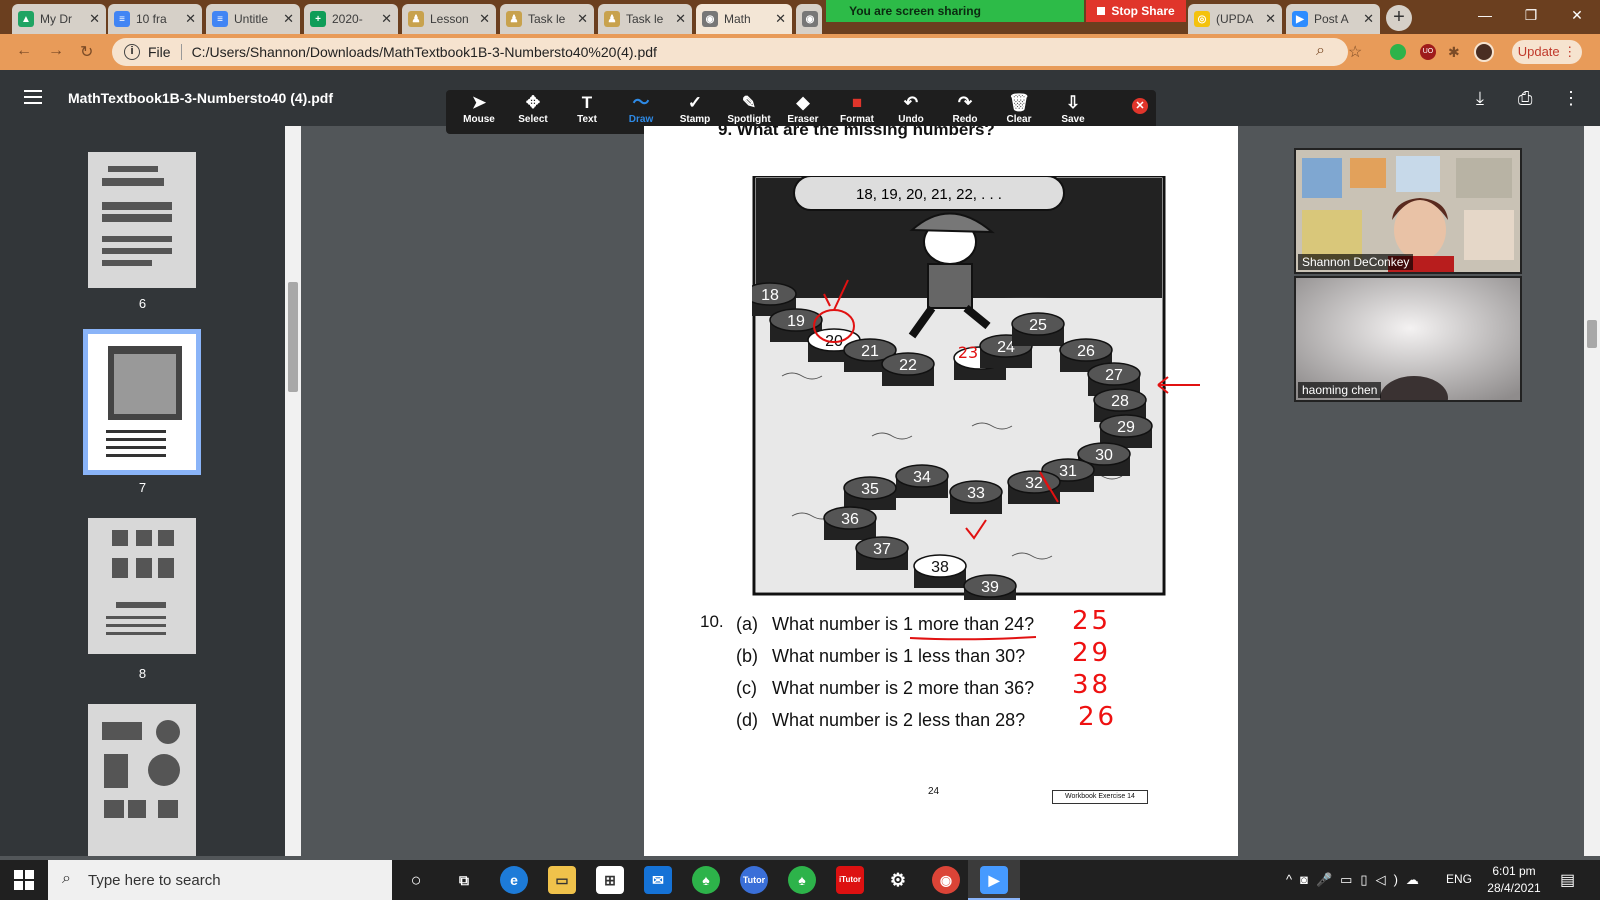  I want to click on browser-tab: ≡ Untitle ✕, so click(253, 19).